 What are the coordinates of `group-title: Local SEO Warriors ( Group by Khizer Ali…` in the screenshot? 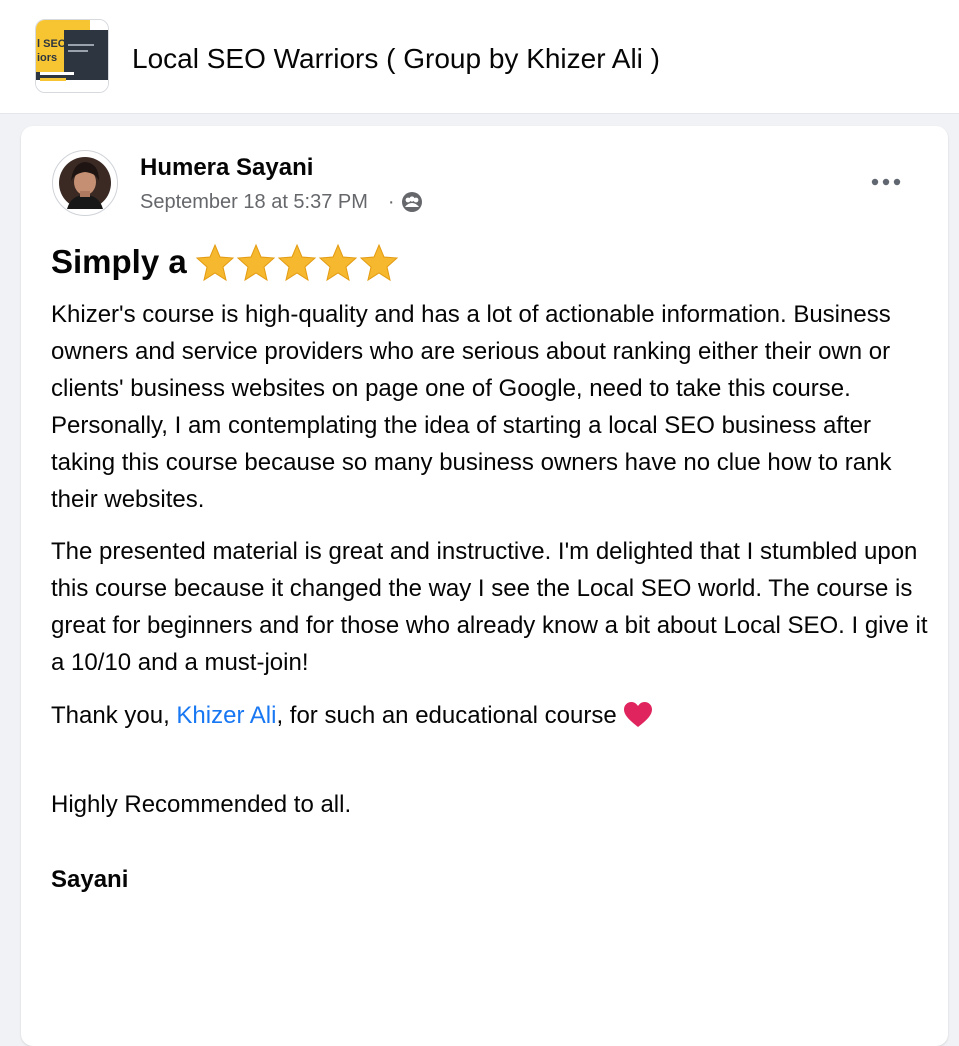 It's located at (396, 59).